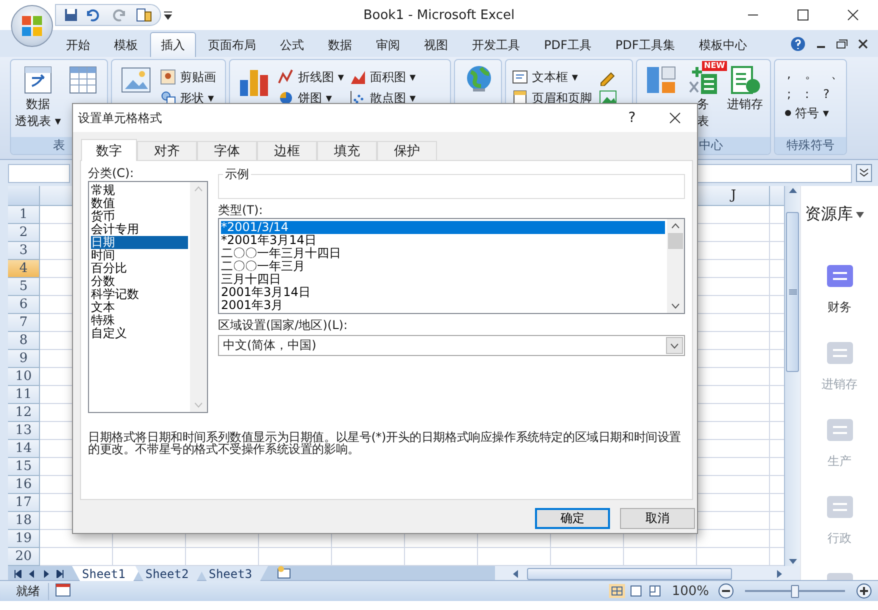  I want to click on list-item: 科学记数, so click(139, 294).